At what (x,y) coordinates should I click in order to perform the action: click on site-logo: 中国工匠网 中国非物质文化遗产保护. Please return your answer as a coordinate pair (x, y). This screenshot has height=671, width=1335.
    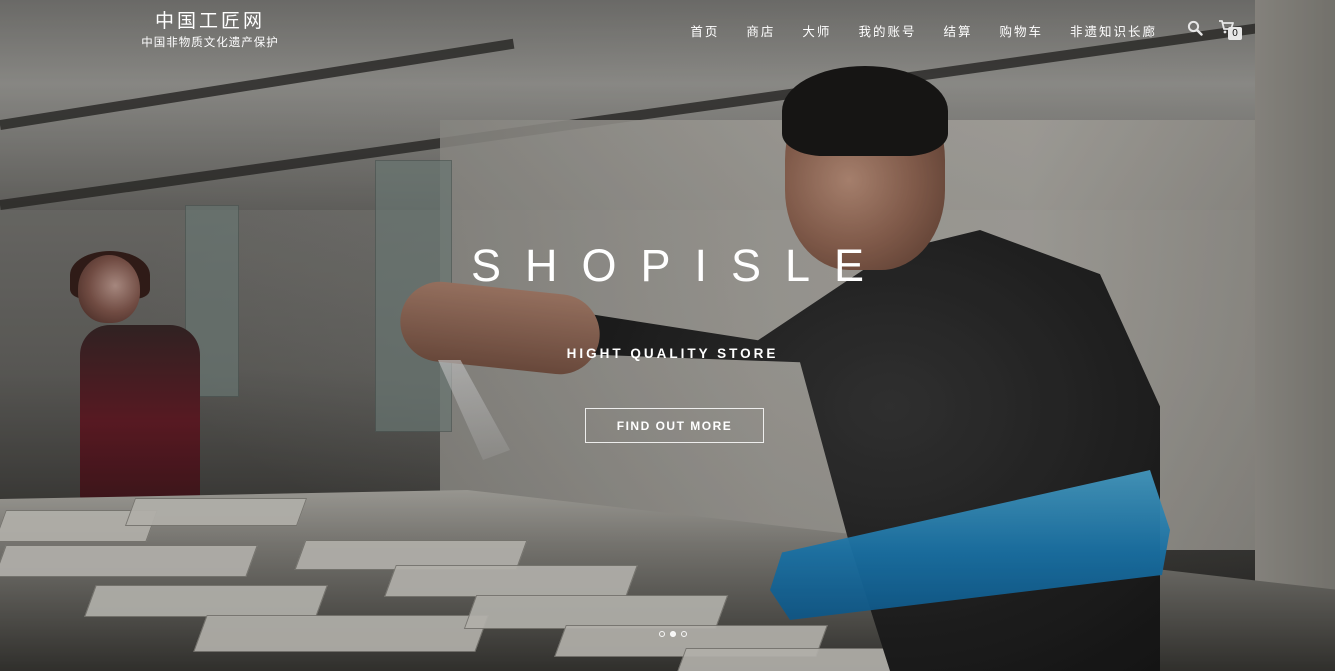
    Looking at the image, I should click on (210, 30).